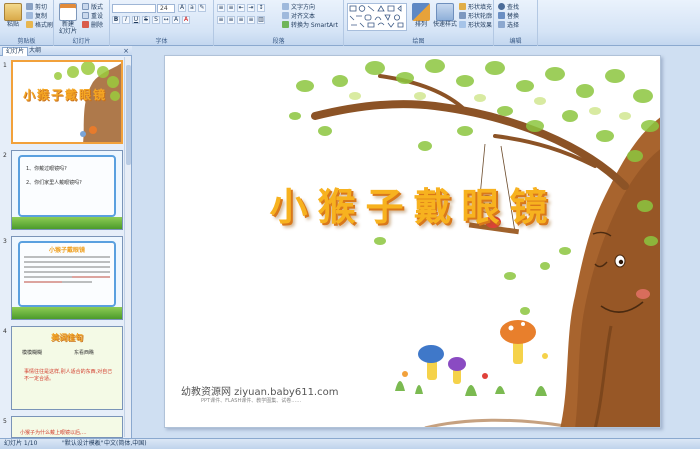 The image size is (700, 449). I want to click on slides-label: 幻灯片, so click(81, 41).